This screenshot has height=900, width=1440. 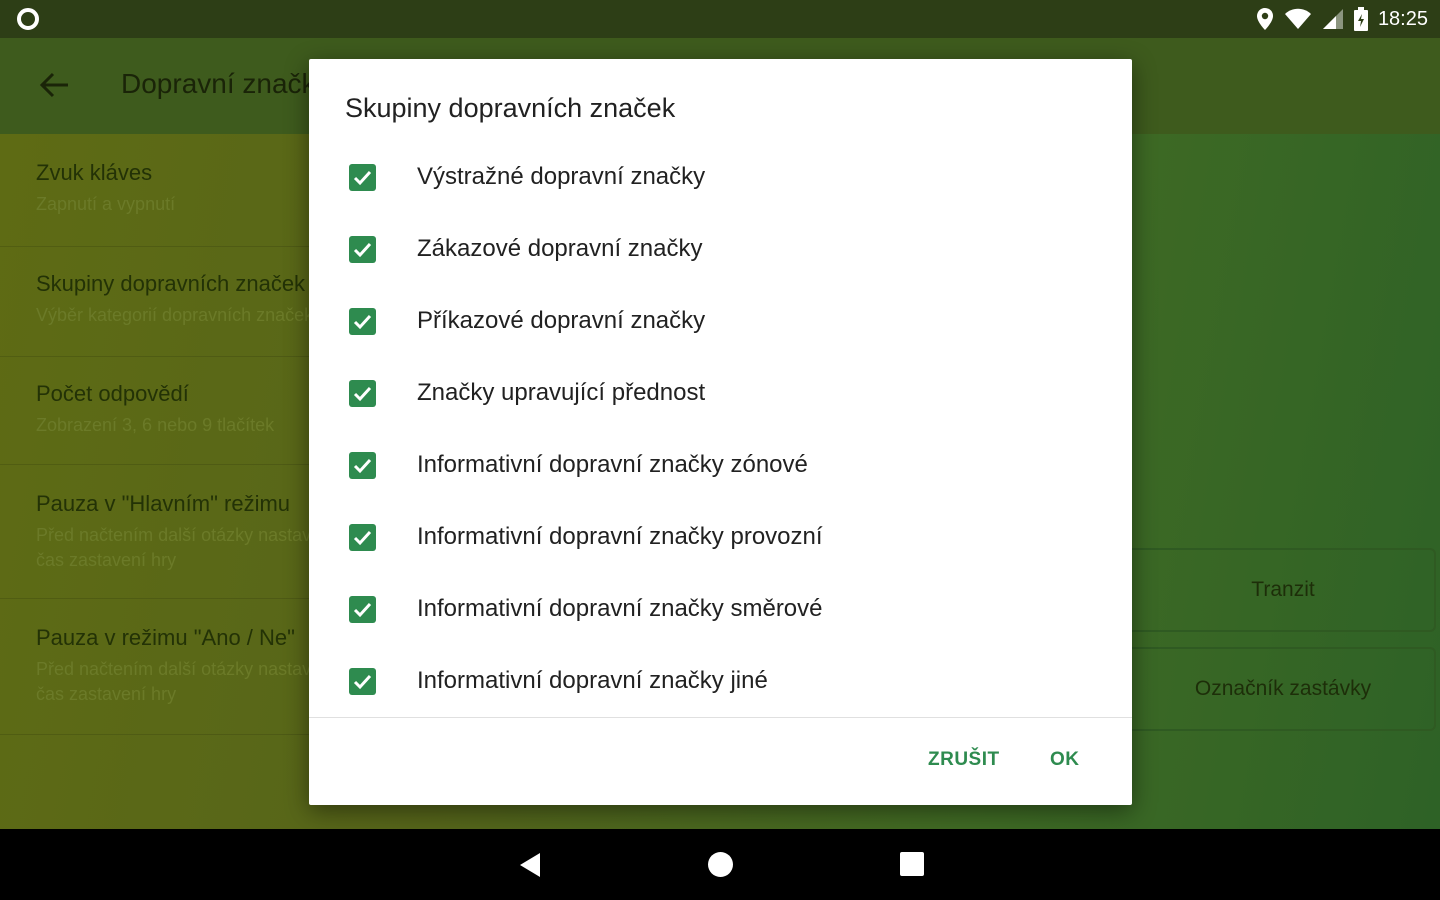 What do you see at coordinates (561, 320) in the screenshot?
I see `option-label: Příkazové dopravní značky` at bounding box center [561, 320].